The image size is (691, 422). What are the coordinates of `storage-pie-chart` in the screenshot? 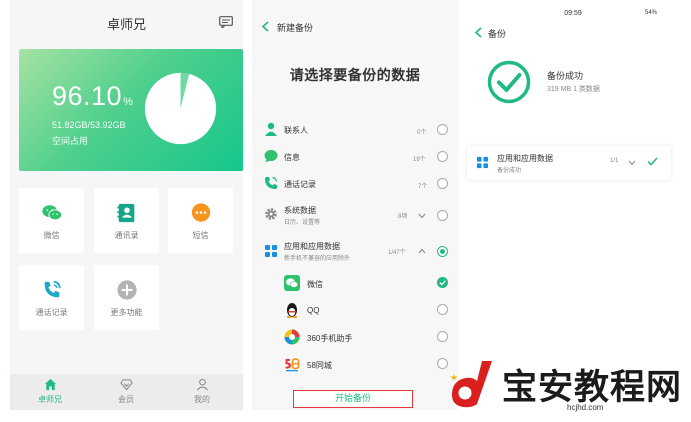 It's located at (180, 108).